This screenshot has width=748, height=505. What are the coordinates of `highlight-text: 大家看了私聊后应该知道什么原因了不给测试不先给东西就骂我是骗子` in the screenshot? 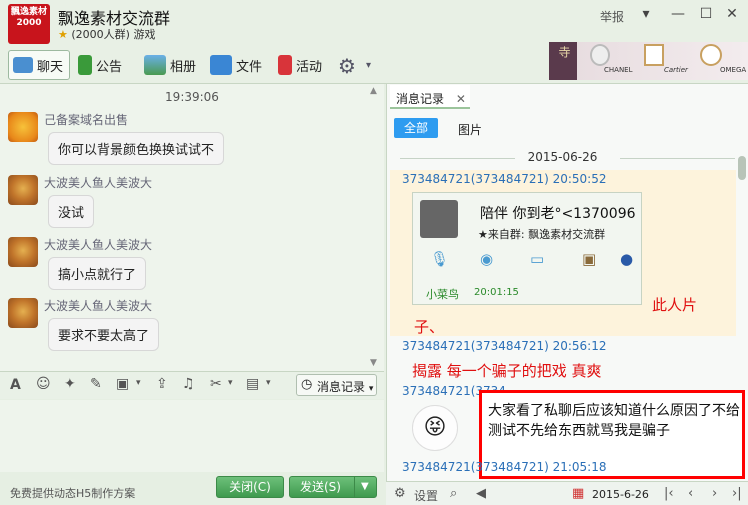 It's located at (614, 421).